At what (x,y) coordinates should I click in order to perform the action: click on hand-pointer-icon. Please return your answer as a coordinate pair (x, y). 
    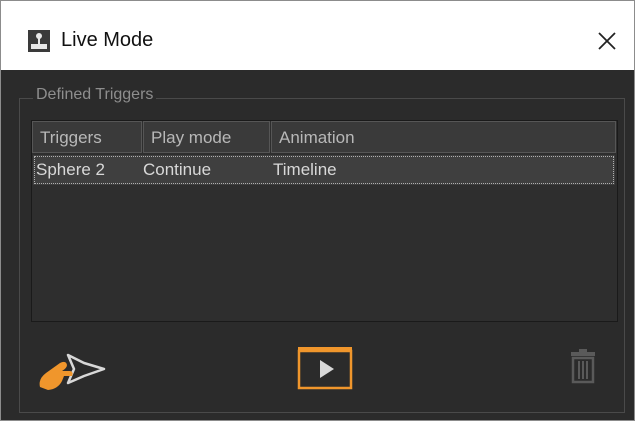
    Looking at the image, I should click on (74, 370).